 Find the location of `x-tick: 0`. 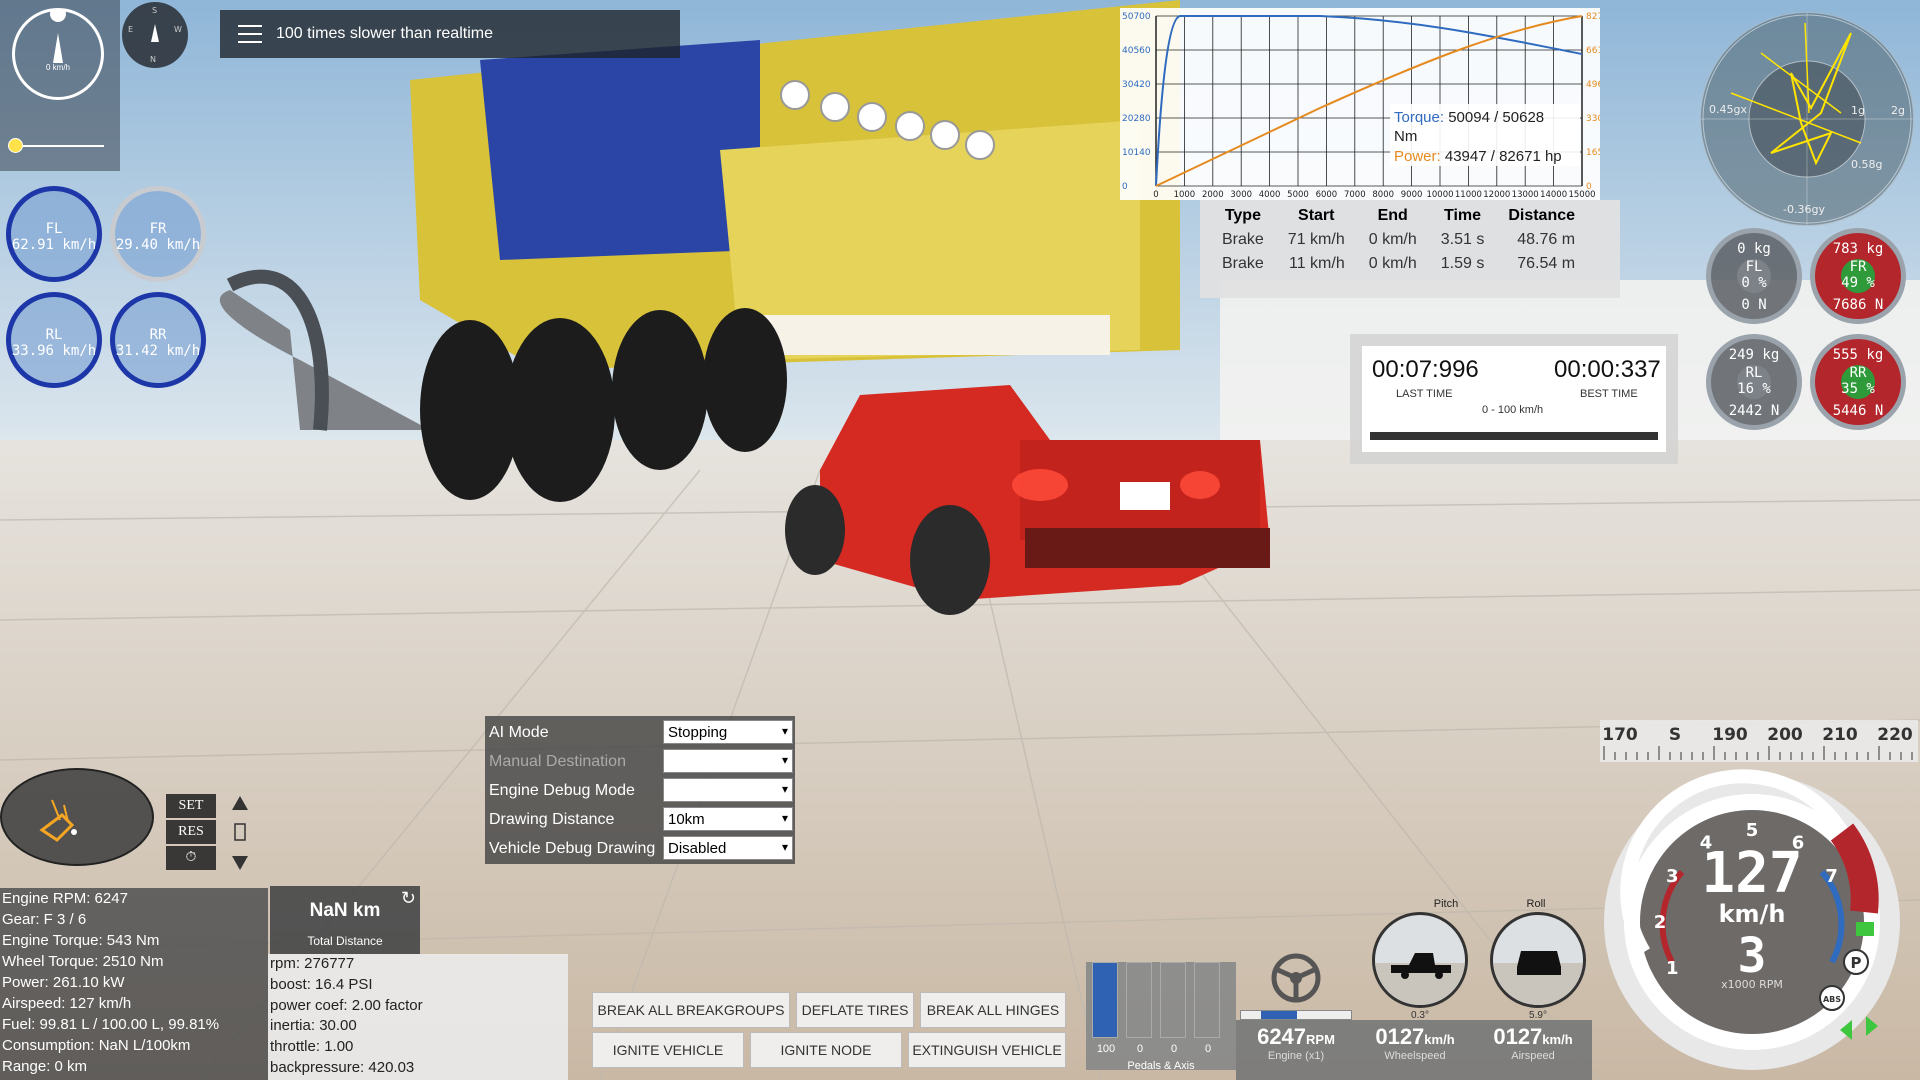

x-tick: 0 is located at coordinates (1155, 195).